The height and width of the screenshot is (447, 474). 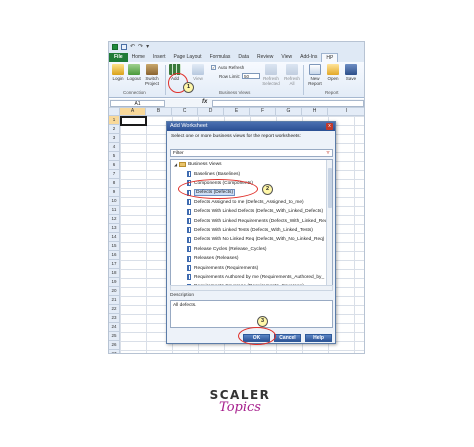 I want to click on row-limit-input: 50, so click(x=251, y=76).